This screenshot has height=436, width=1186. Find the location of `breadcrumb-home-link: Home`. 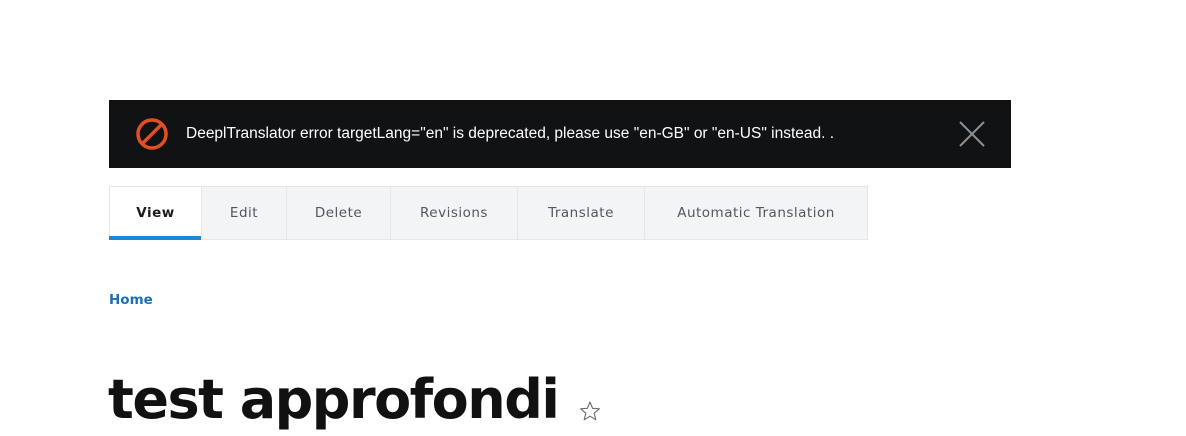

breadcrumb-home-link: Home is located at coordinates (131, 300).